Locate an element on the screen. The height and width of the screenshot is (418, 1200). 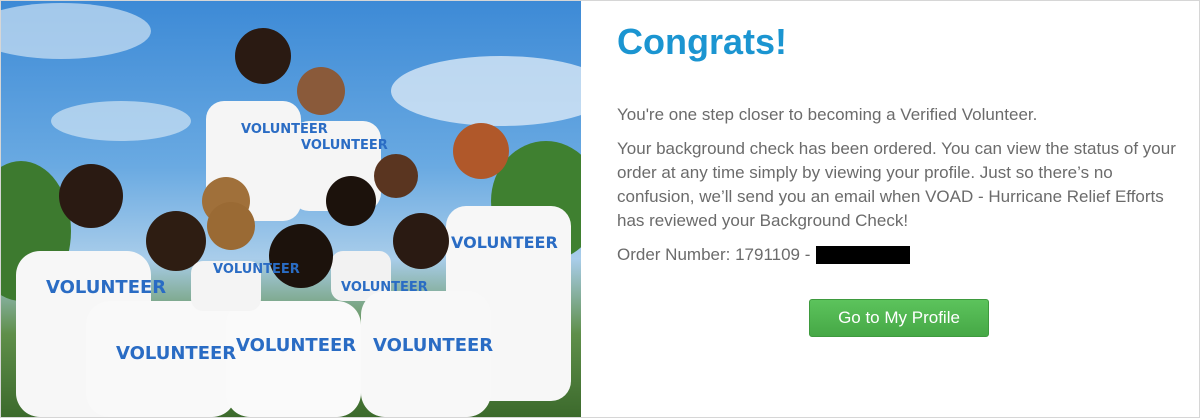
redacted-order-suffix is located at coordinates (863, 255).